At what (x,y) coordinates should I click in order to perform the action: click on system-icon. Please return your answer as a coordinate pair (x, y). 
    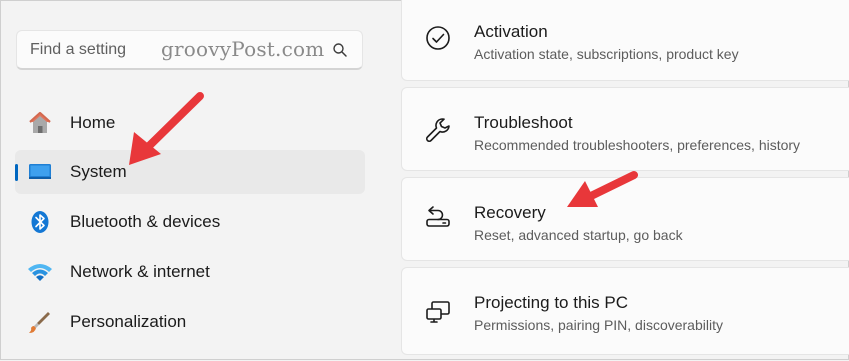
    Looking at the image, I should click on (40, 171).